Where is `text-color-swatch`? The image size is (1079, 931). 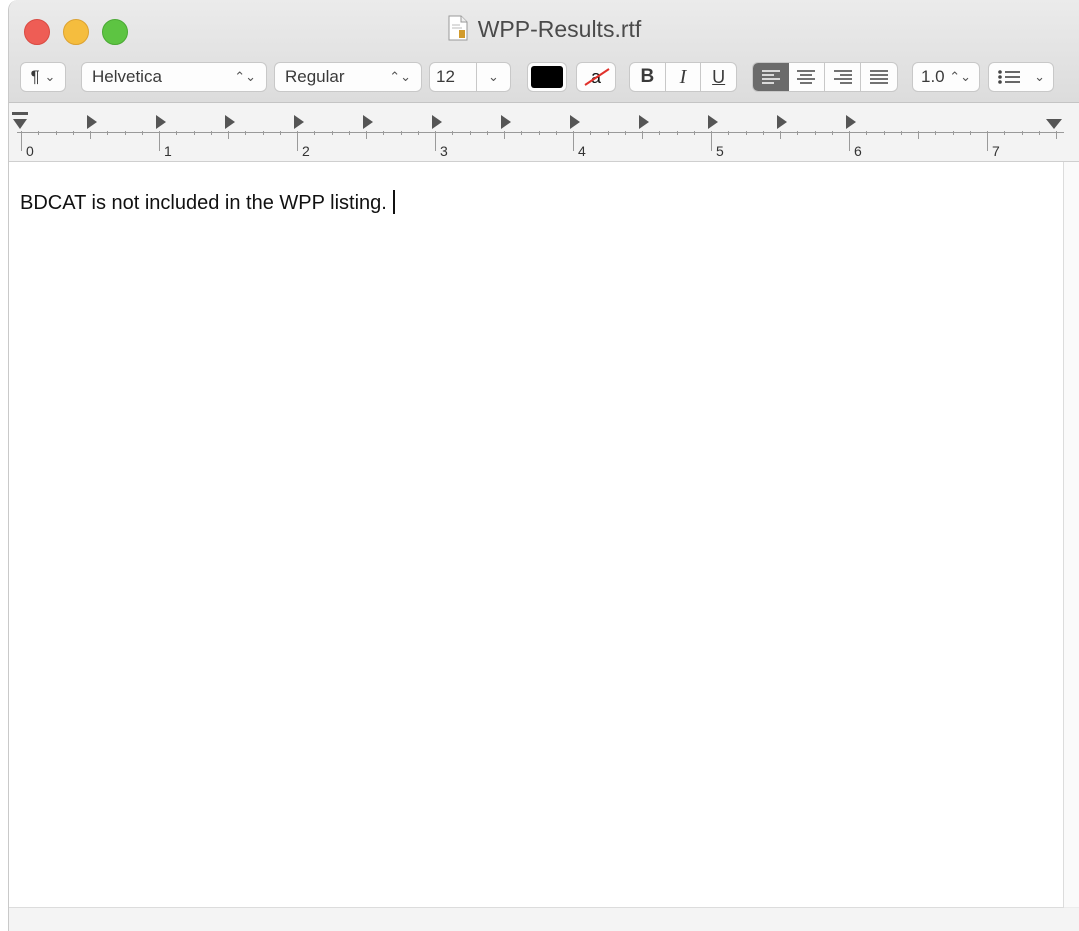
text-color-swatch is located at coordinates (547, 77).